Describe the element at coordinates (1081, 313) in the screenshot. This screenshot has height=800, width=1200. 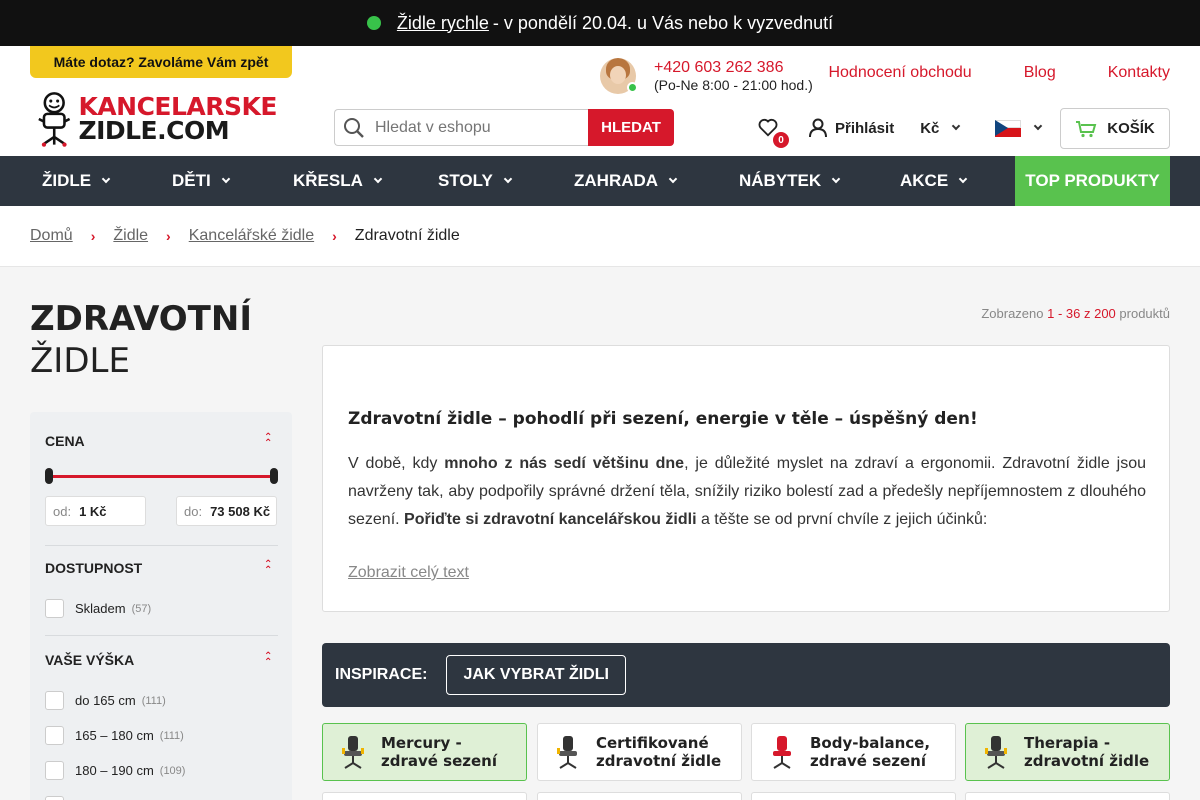
I see `product-count-range: 1 - 36 z 200` at that location.